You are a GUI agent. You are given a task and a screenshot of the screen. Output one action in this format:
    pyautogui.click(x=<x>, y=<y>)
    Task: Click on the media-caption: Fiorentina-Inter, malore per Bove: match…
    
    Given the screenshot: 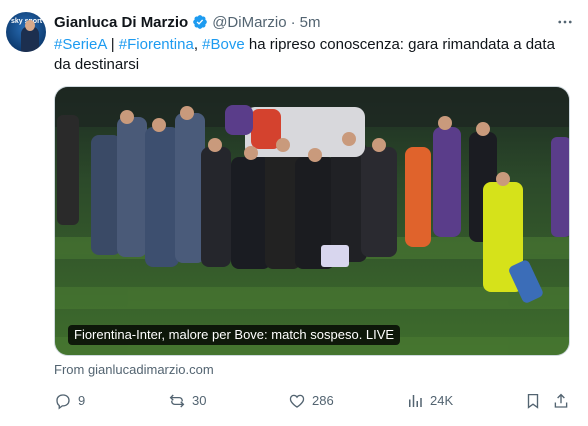 What is the action you would take?
    pyautogui.click(x=234, y=335)
    